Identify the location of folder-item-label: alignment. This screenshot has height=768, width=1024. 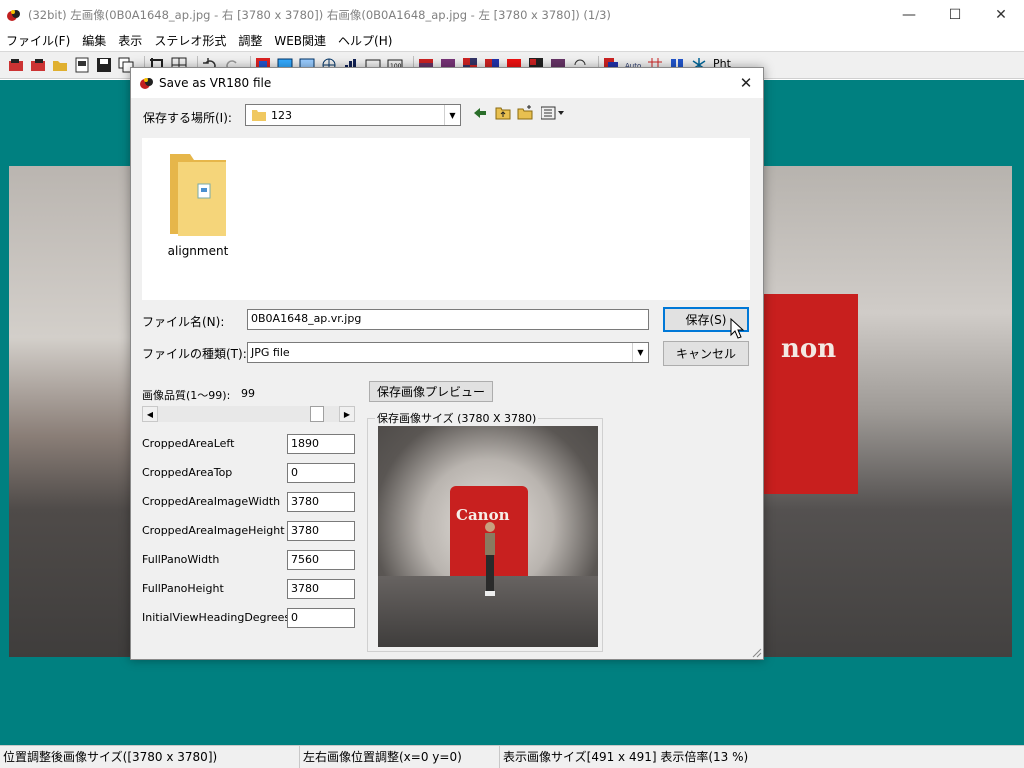
(198, 251).